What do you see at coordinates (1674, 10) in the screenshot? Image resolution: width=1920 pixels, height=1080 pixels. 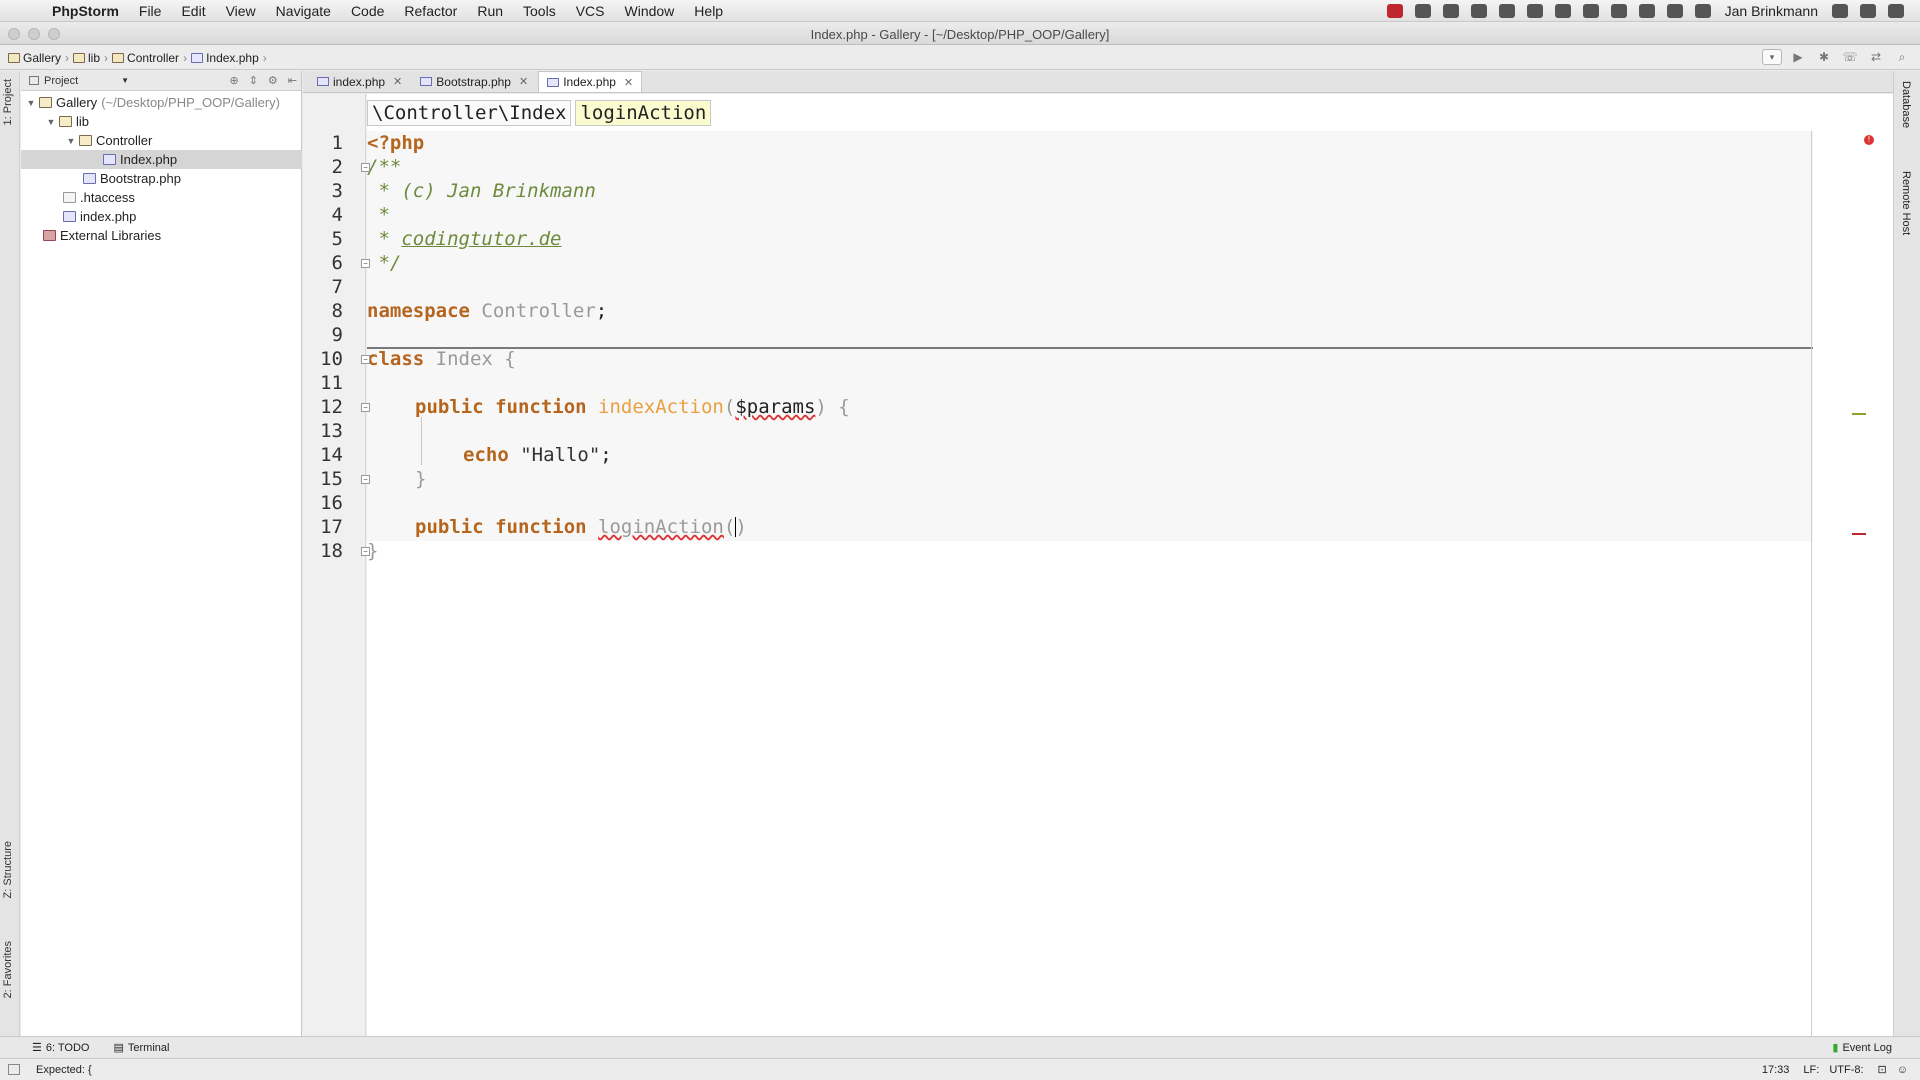 I see `bluetooth-icon` at bounding box center [1674, 10].